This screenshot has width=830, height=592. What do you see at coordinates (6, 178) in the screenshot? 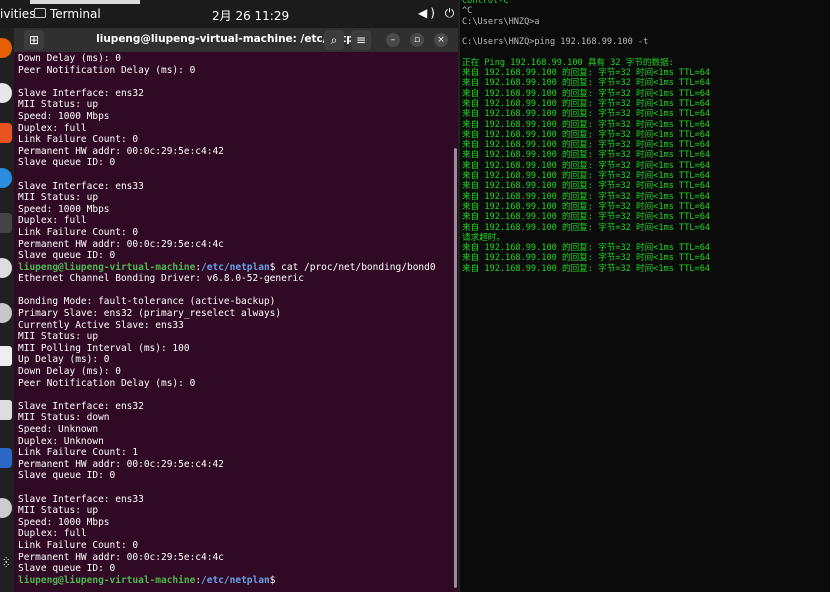
I see `help-icon` at bounding box center [6, 178].